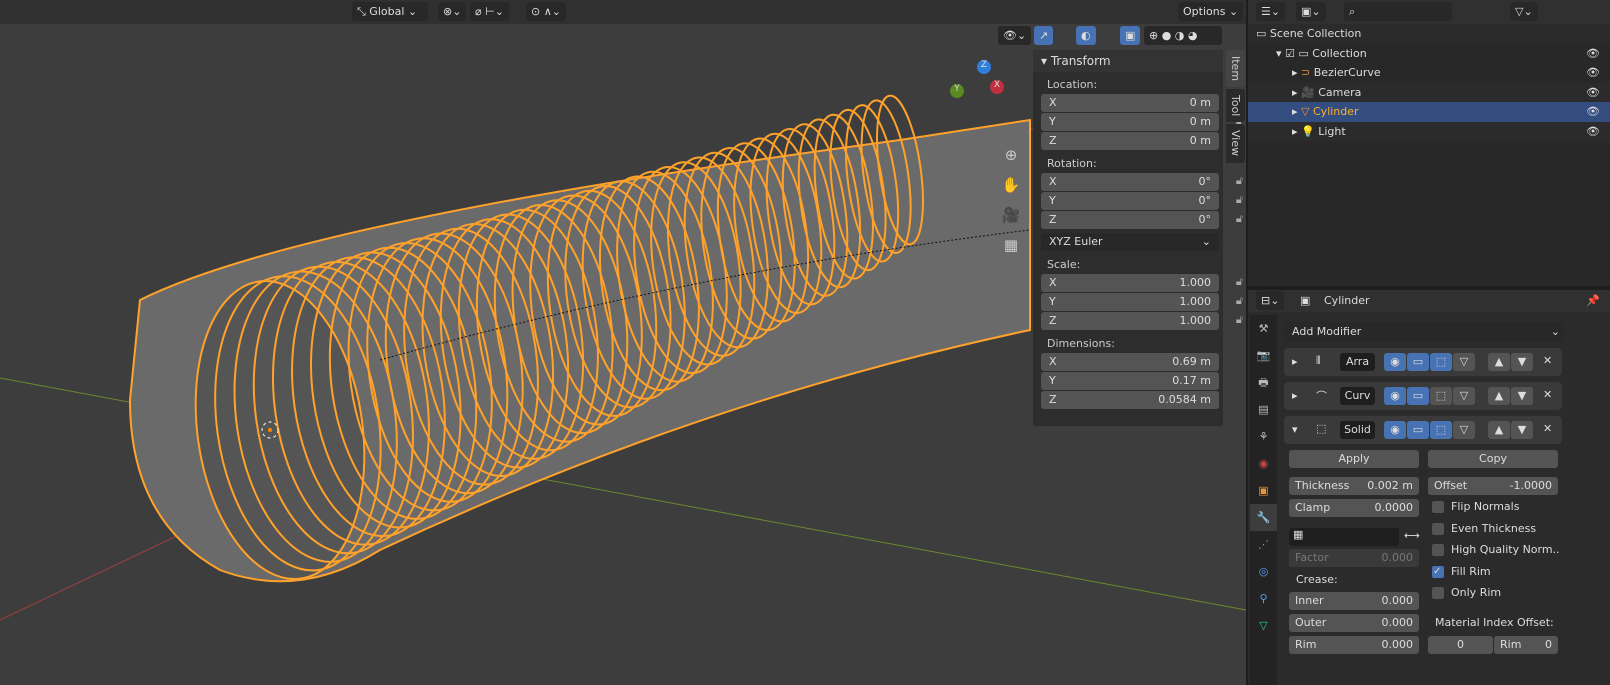 The height and width of the screenshot is (685, 1610). I want to click on proportional-edit-icon: ⊙ ∧⌄, so click(546, 11).